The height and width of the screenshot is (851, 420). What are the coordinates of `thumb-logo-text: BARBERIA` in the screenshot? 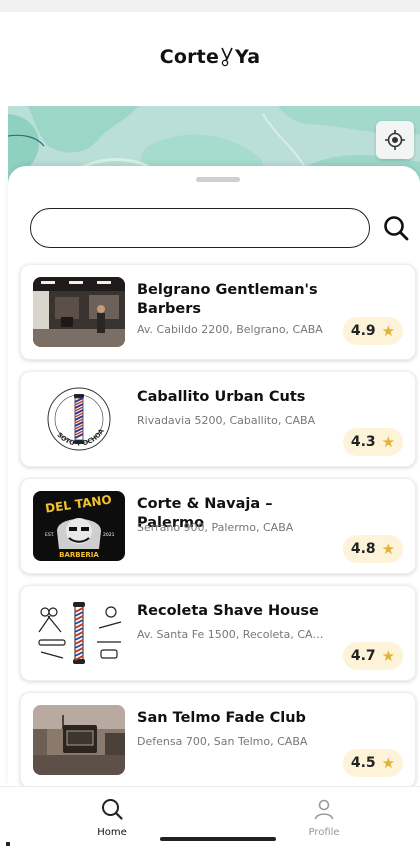 It's located at (79, 555).